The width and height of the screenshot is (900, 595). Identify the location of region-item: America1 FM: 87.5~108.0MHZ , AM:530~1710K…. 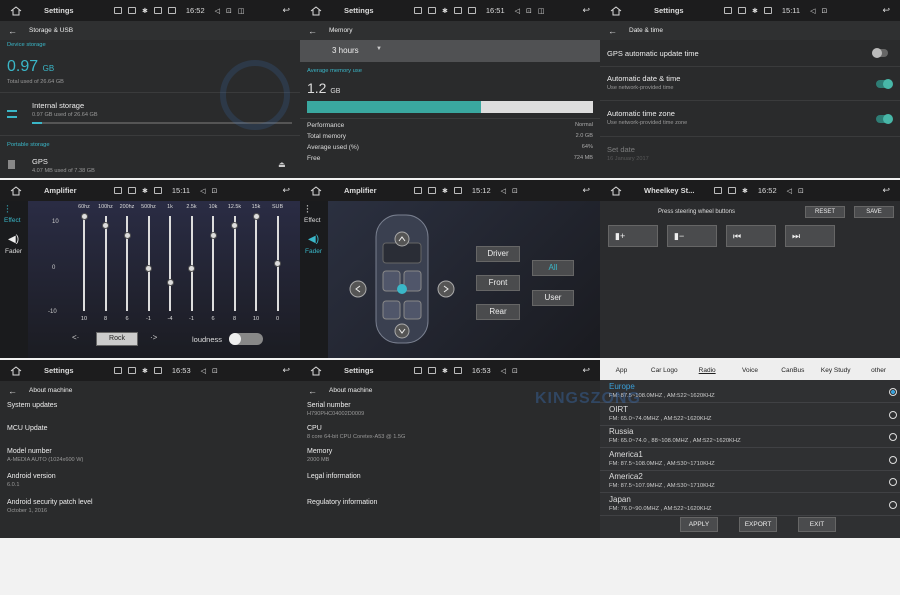
(750, 460).